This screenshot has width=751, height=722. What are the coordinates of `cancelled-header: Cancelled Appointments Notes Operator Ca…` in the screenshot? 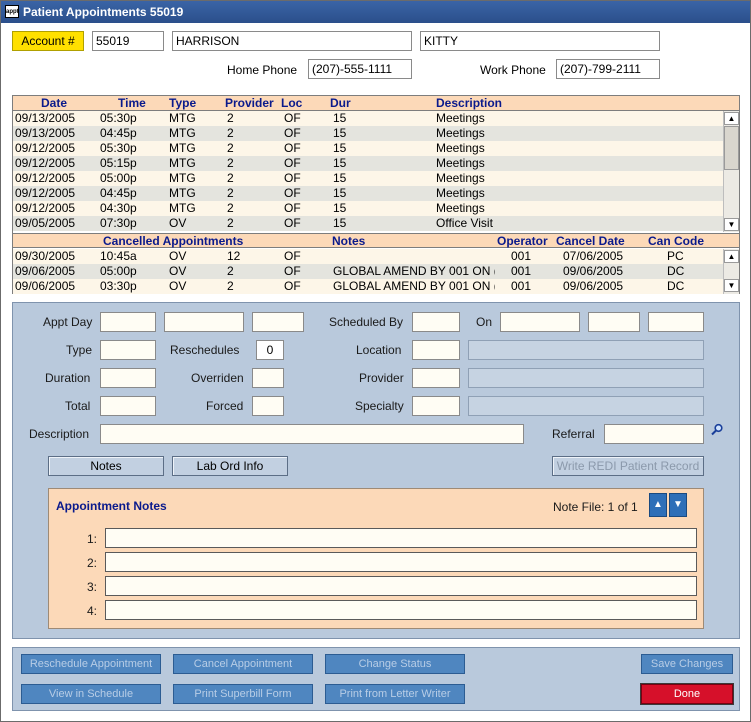 It's located at (376, 240).